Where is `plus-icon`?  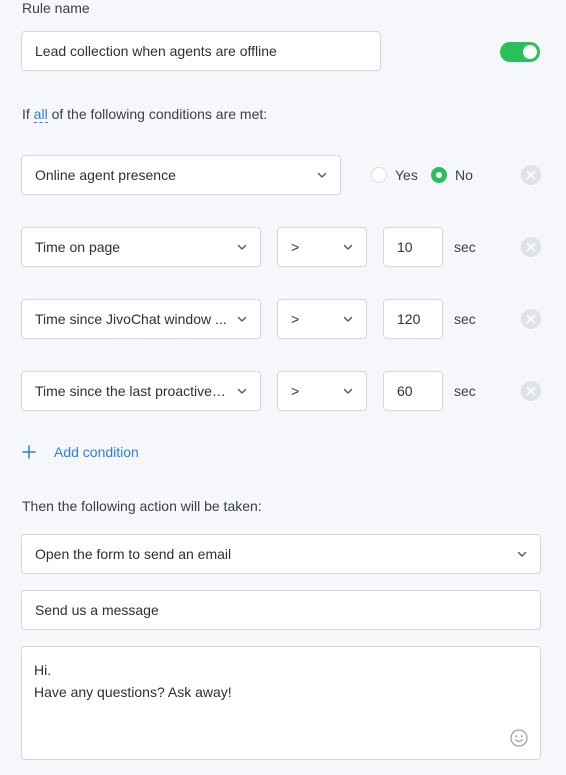 plus-icon is located at coordinates (29, 452).